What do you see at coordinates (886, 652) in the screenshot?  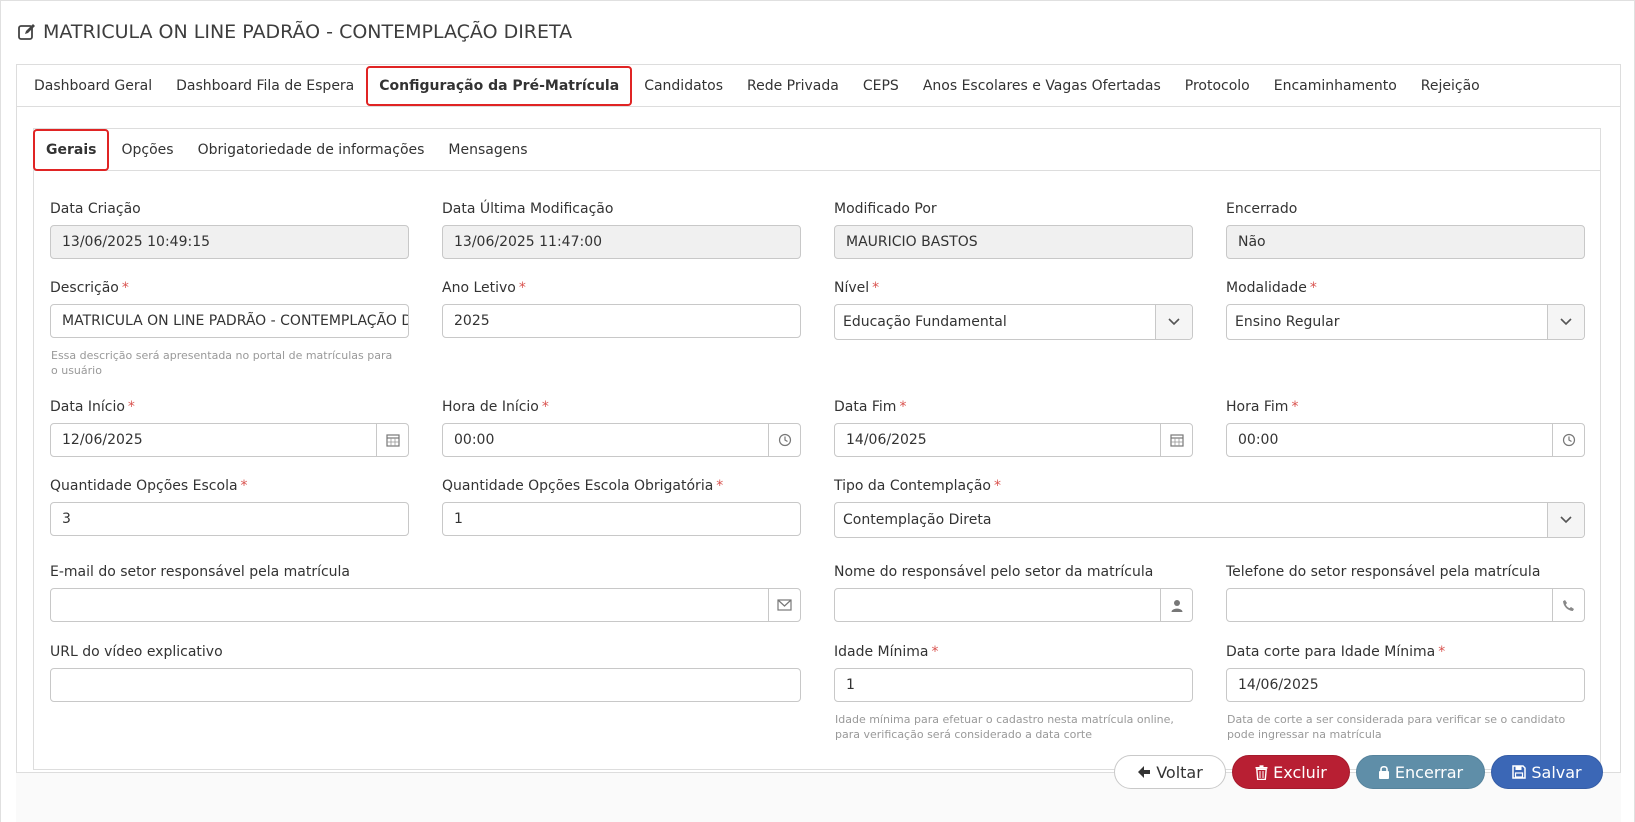 I see `label-idade-minima: Idade Mínima *` at bounding box center [886, 652].